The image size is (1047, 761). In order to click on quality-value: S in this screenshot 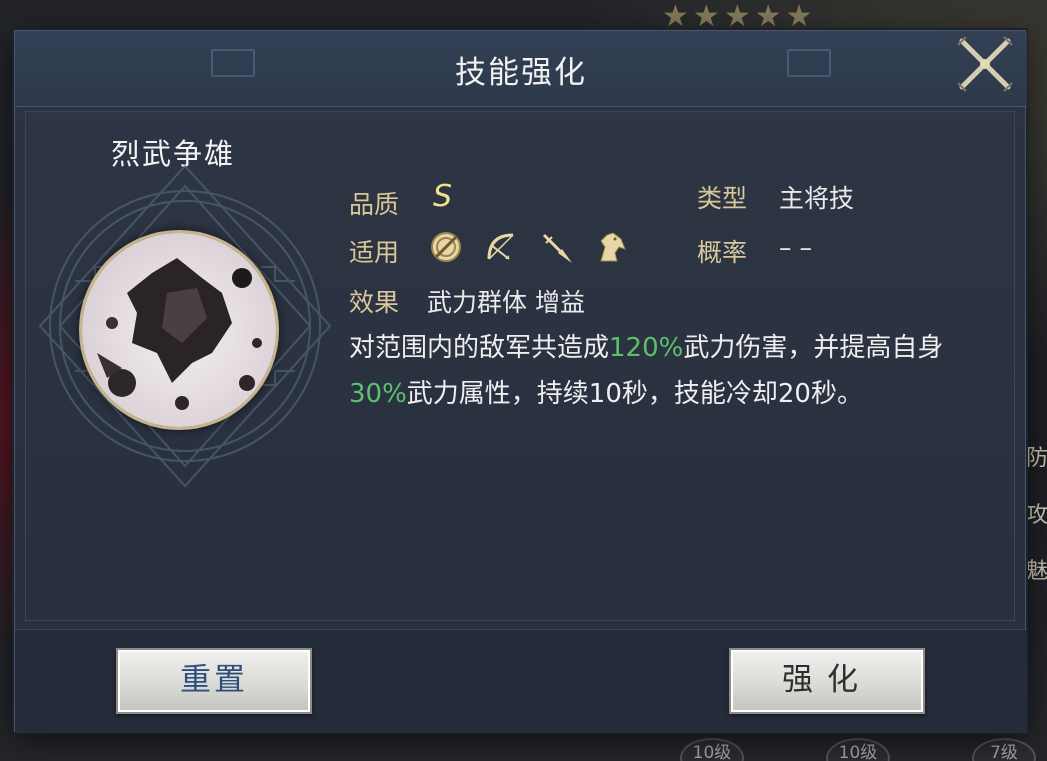, I will do `click(443, 196)`.